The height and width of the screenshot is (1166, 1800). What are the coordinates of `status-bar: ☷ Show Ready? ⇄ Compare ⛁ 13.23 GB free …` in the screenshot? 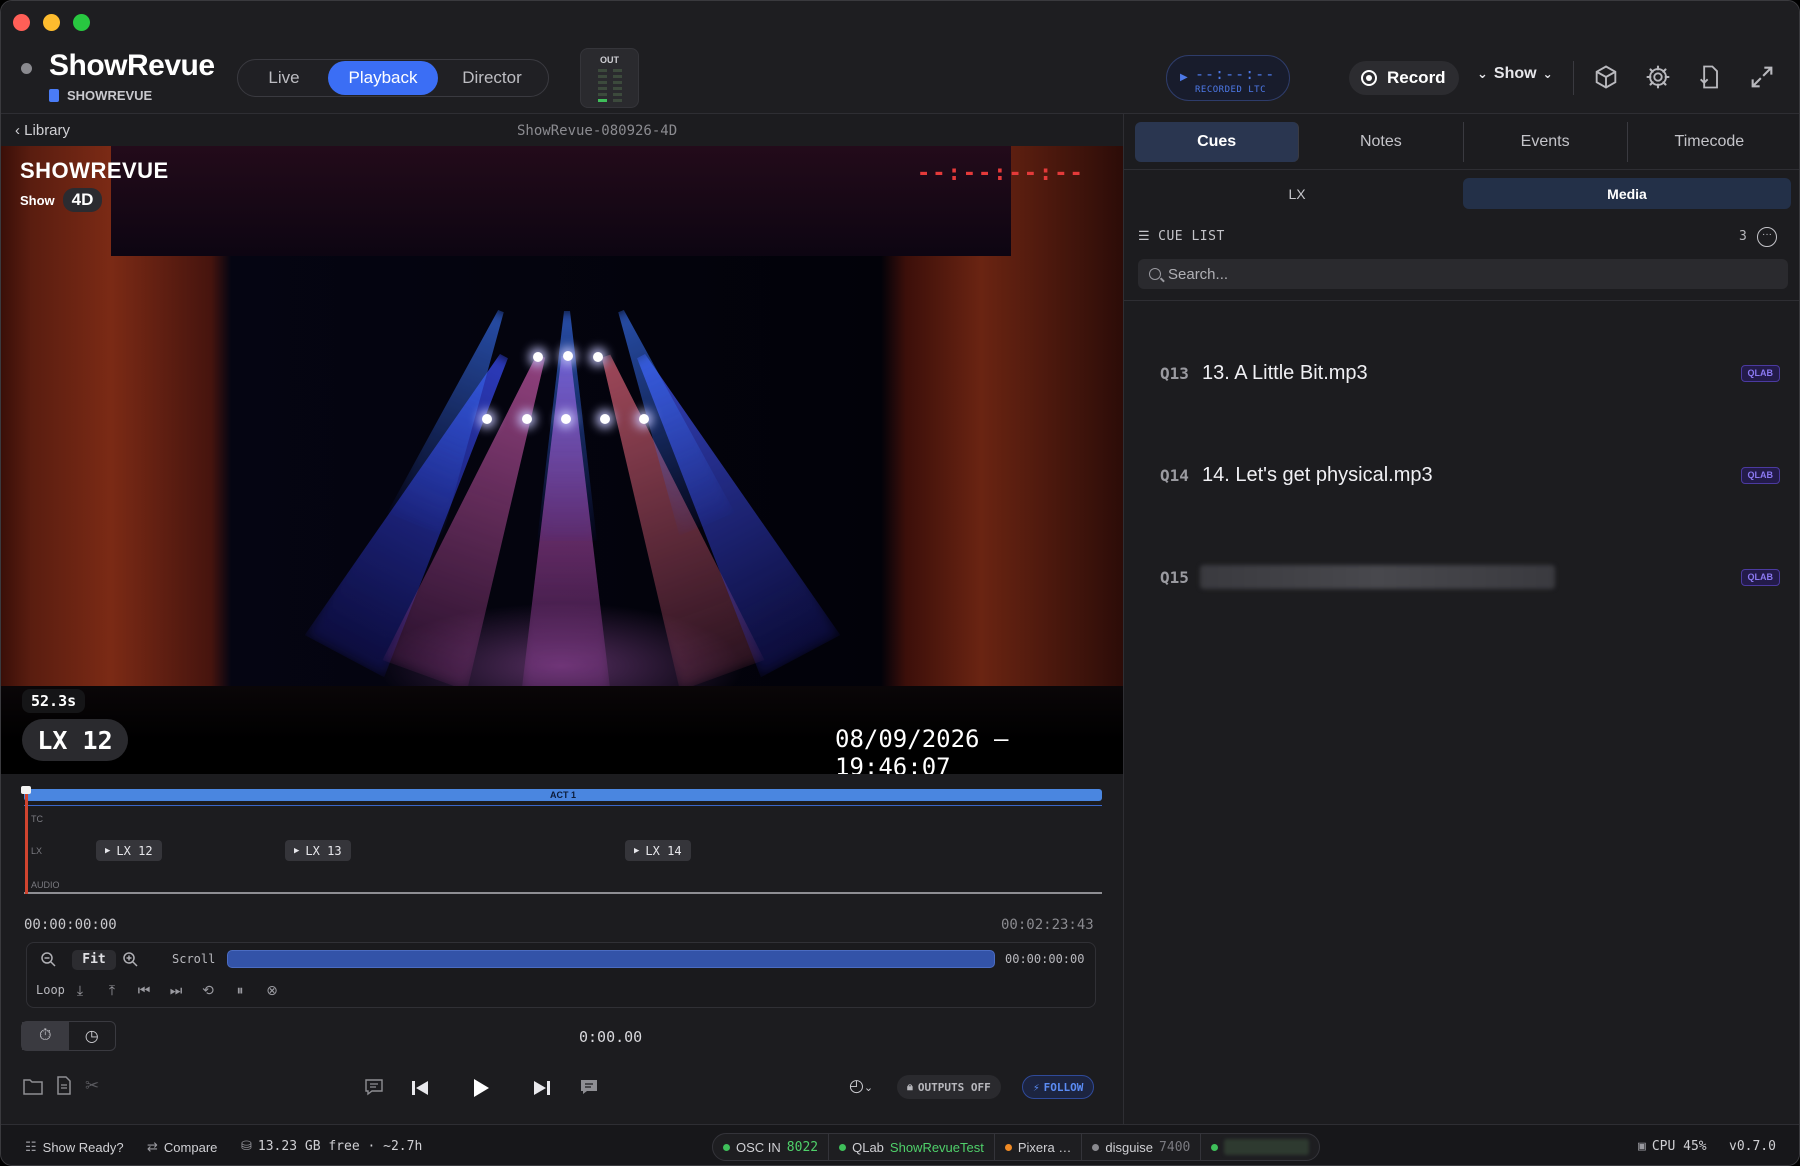 It's located at (900, 1144).